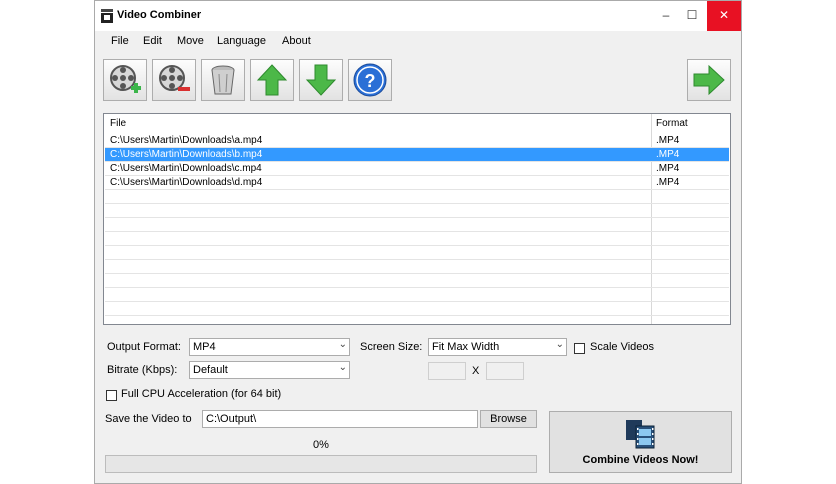 The height and width of the screenshot is (484, 836). I want to click on menu-bar: File Edit Move Language About, so click(418, 42).